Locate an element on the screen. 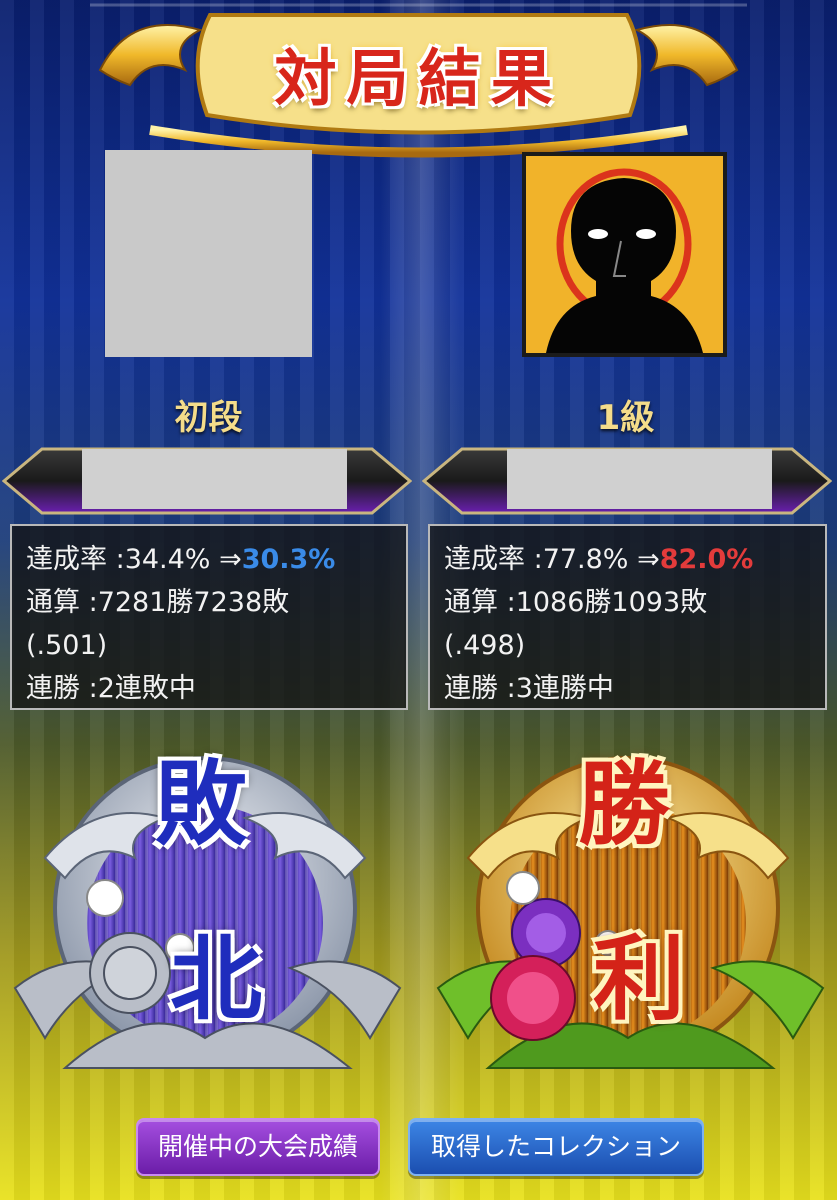 This screenshot has width=837, height=1200. record-row: 通算 :1086勝1093敗 is located at coordinates (627, 602).